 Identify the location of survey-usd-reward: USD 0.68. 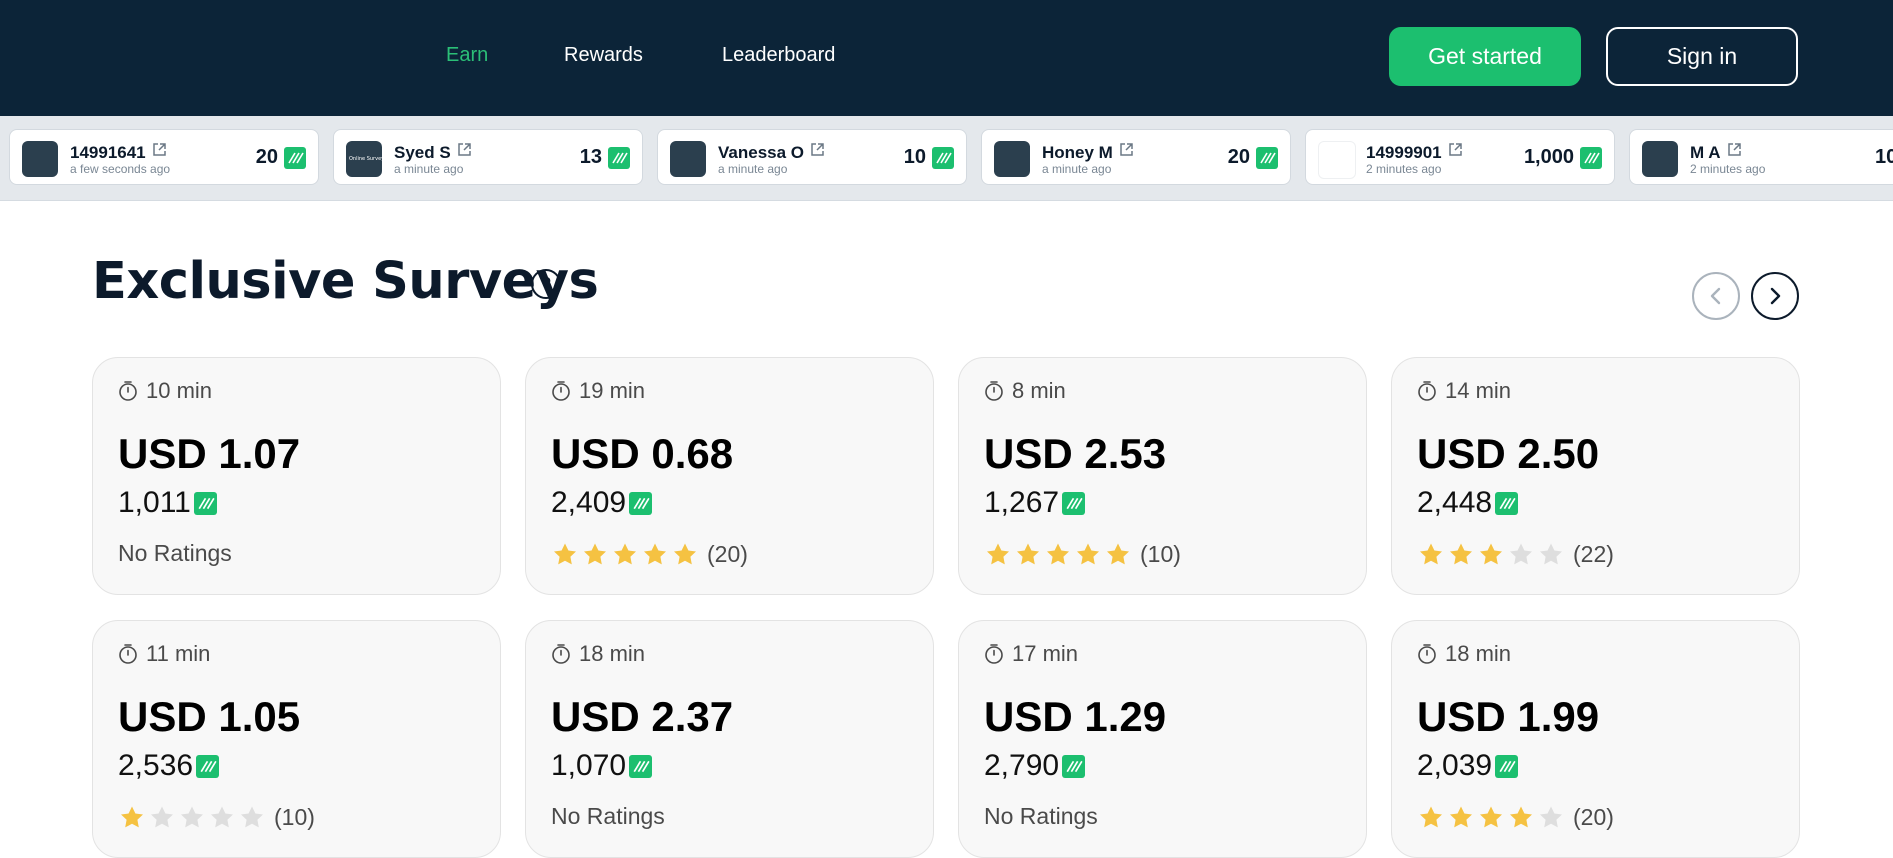
(642, 453).